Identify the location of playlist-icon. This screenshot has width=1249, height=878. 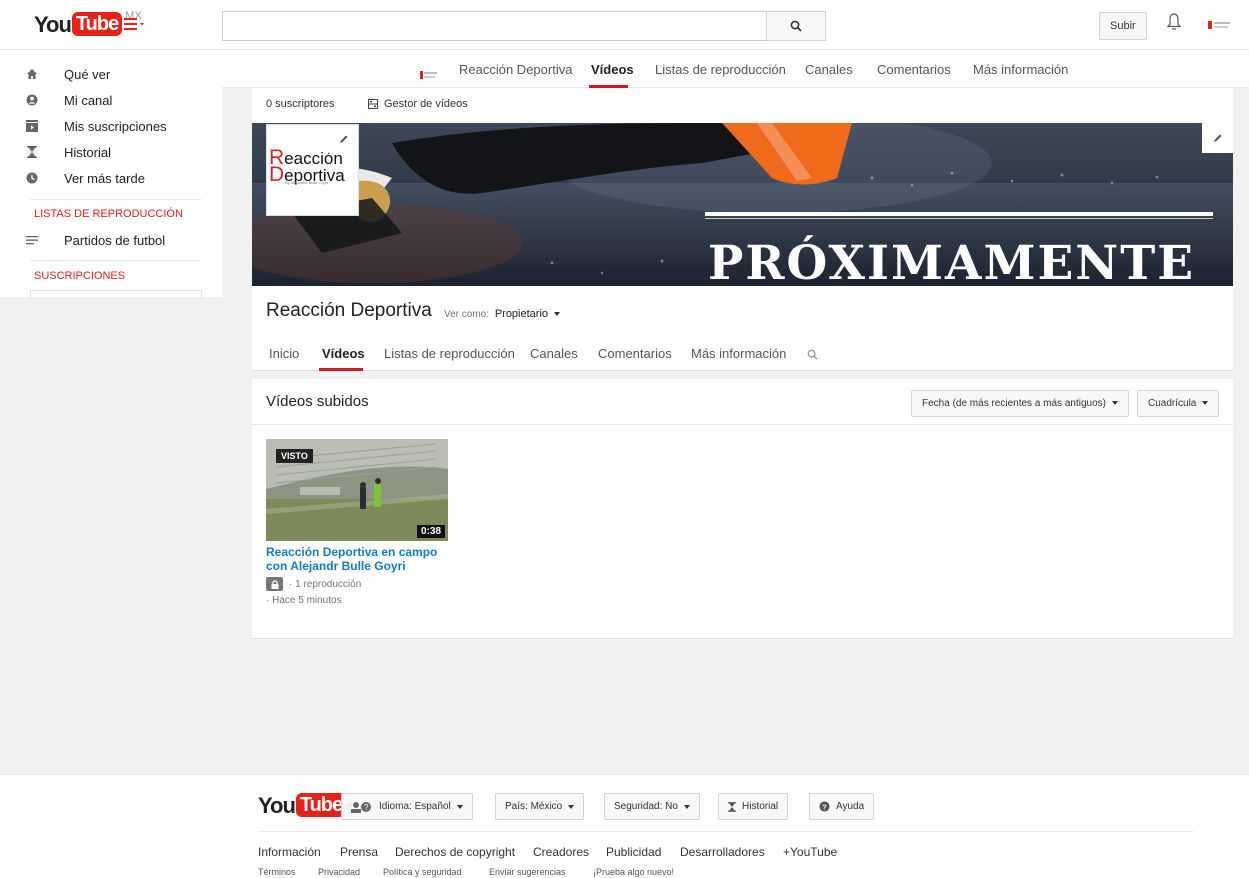
(32, 240).